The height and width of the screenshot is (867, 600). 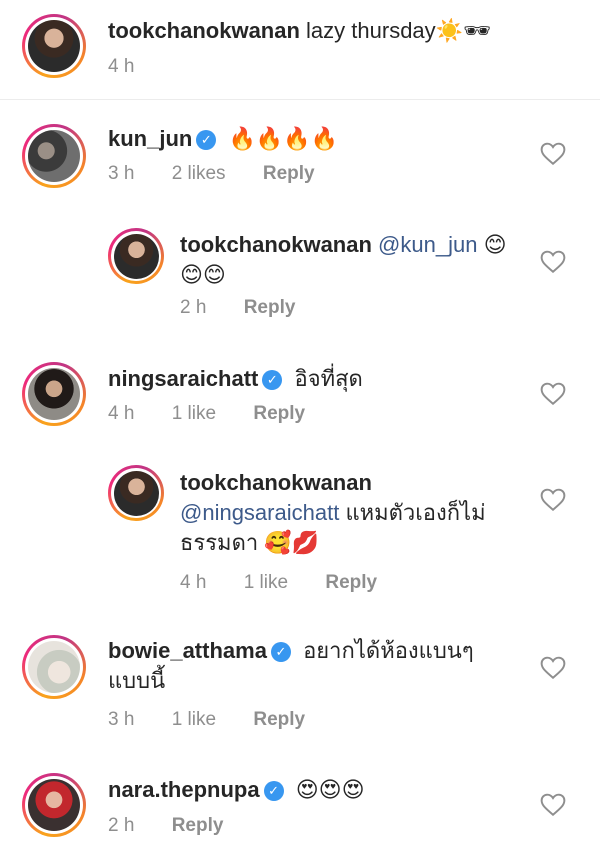 What do you see at coordinates (184, 789) in the screenshot?
I see `username: nara.thepnupa` at bounding box center [184, 789].